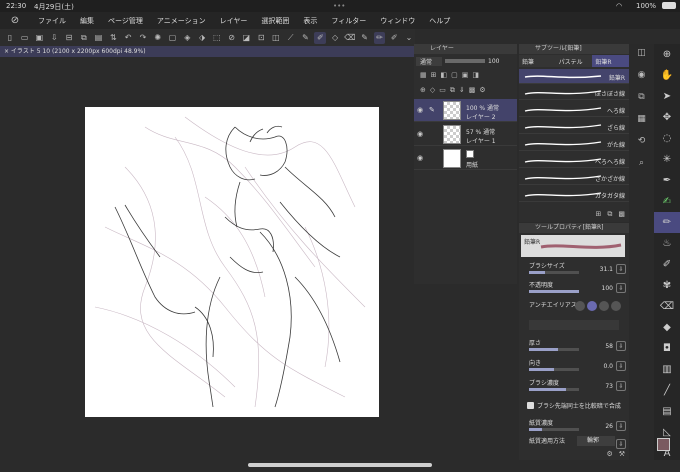 Image resolution: width=680 pixels, height=472 pixels. What do you see at coordinates (54, 38) in the screenshot?
I see `export-icon: ⇩` at bounding box center [54, 38].